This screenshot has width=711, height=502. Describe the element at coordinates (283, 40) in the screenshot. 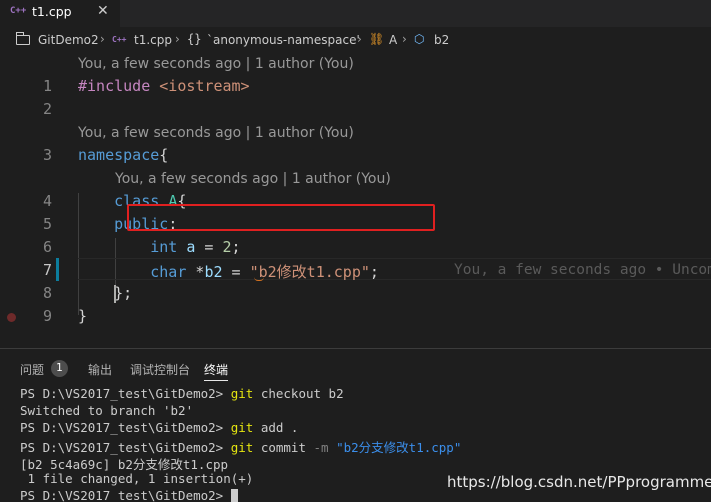

I see `breadcrumb-namespace: `anonymous-namespace'` at that location.